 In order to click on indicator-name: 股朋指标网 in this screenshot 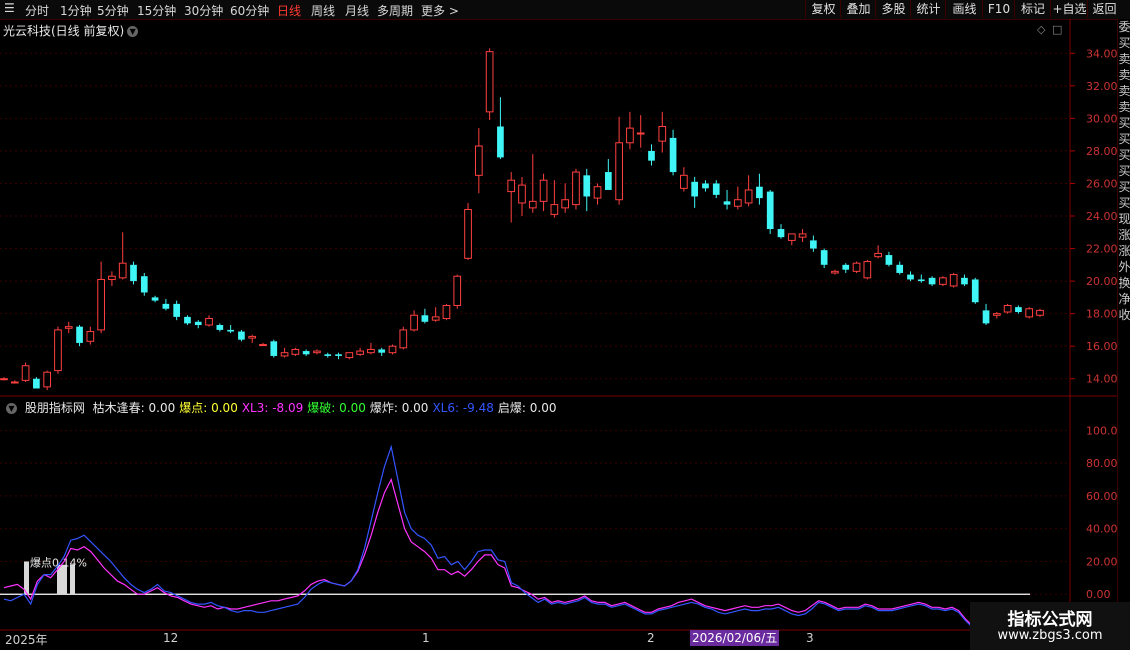, I will do `click(54, 408)`.